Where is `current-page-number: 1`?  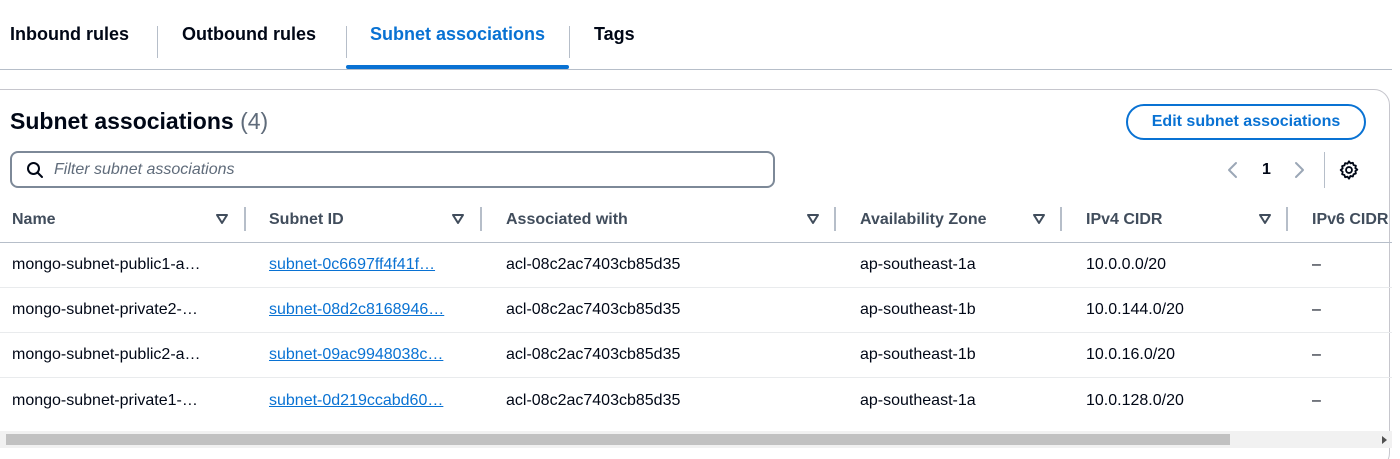 current-page-number: 1 is located at coordinates (1266, 170).